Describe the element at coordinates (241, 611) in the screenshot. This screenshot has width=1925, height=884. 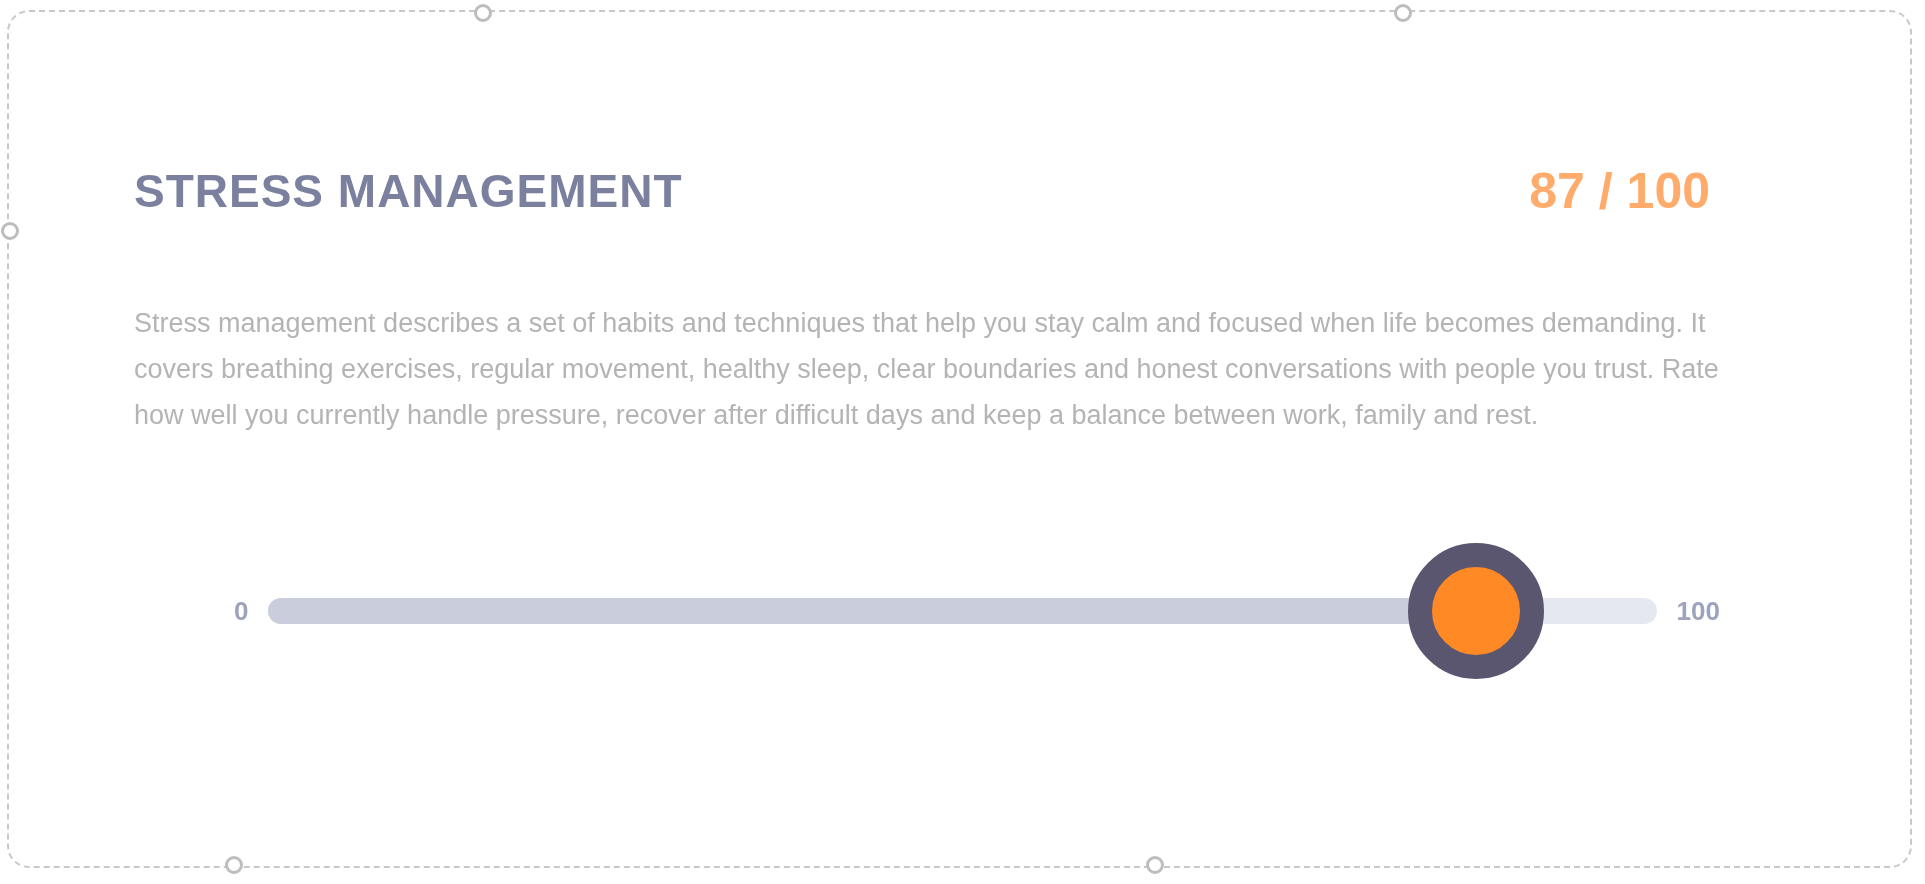
I see `min-label: 0` at that location.